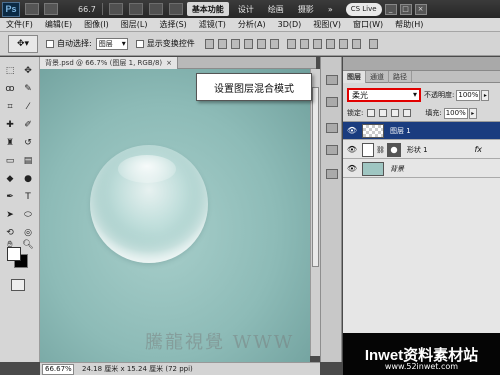 The width and height of the screenshot is (500, 375). Describe the element at coordinates (409, 24) in the screenshot. I see `menu-help: 帮助(H)` at that location.